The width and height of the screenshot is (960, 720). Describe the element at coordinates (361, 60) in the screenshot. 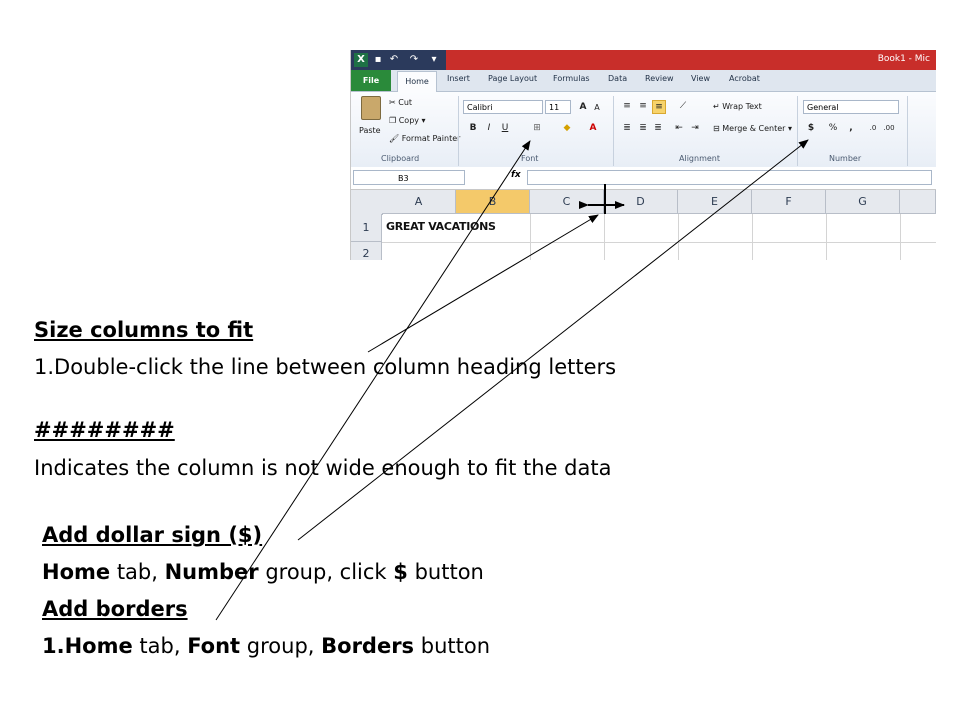

I see `excel-logo-icon: X` at that location.